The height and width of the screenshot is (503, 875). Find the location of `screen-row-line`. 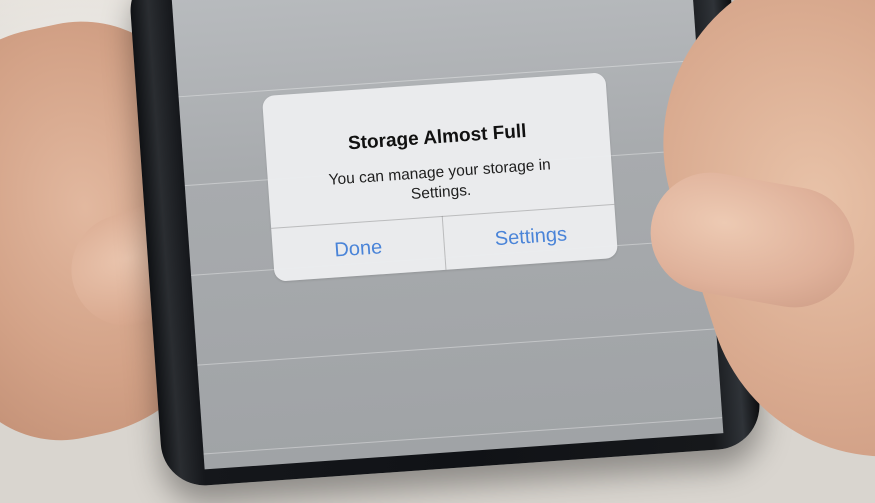

screen-row-line is located at coordinates (457, 347).